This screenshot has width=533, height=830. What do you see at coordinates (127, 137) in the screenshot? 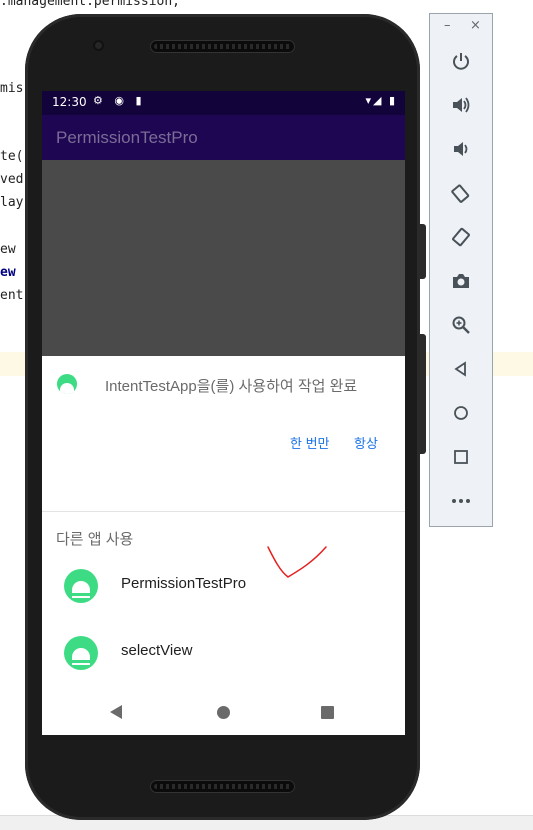
I see `app-title: PermissionTestPro` at bounding box center [127, 137].